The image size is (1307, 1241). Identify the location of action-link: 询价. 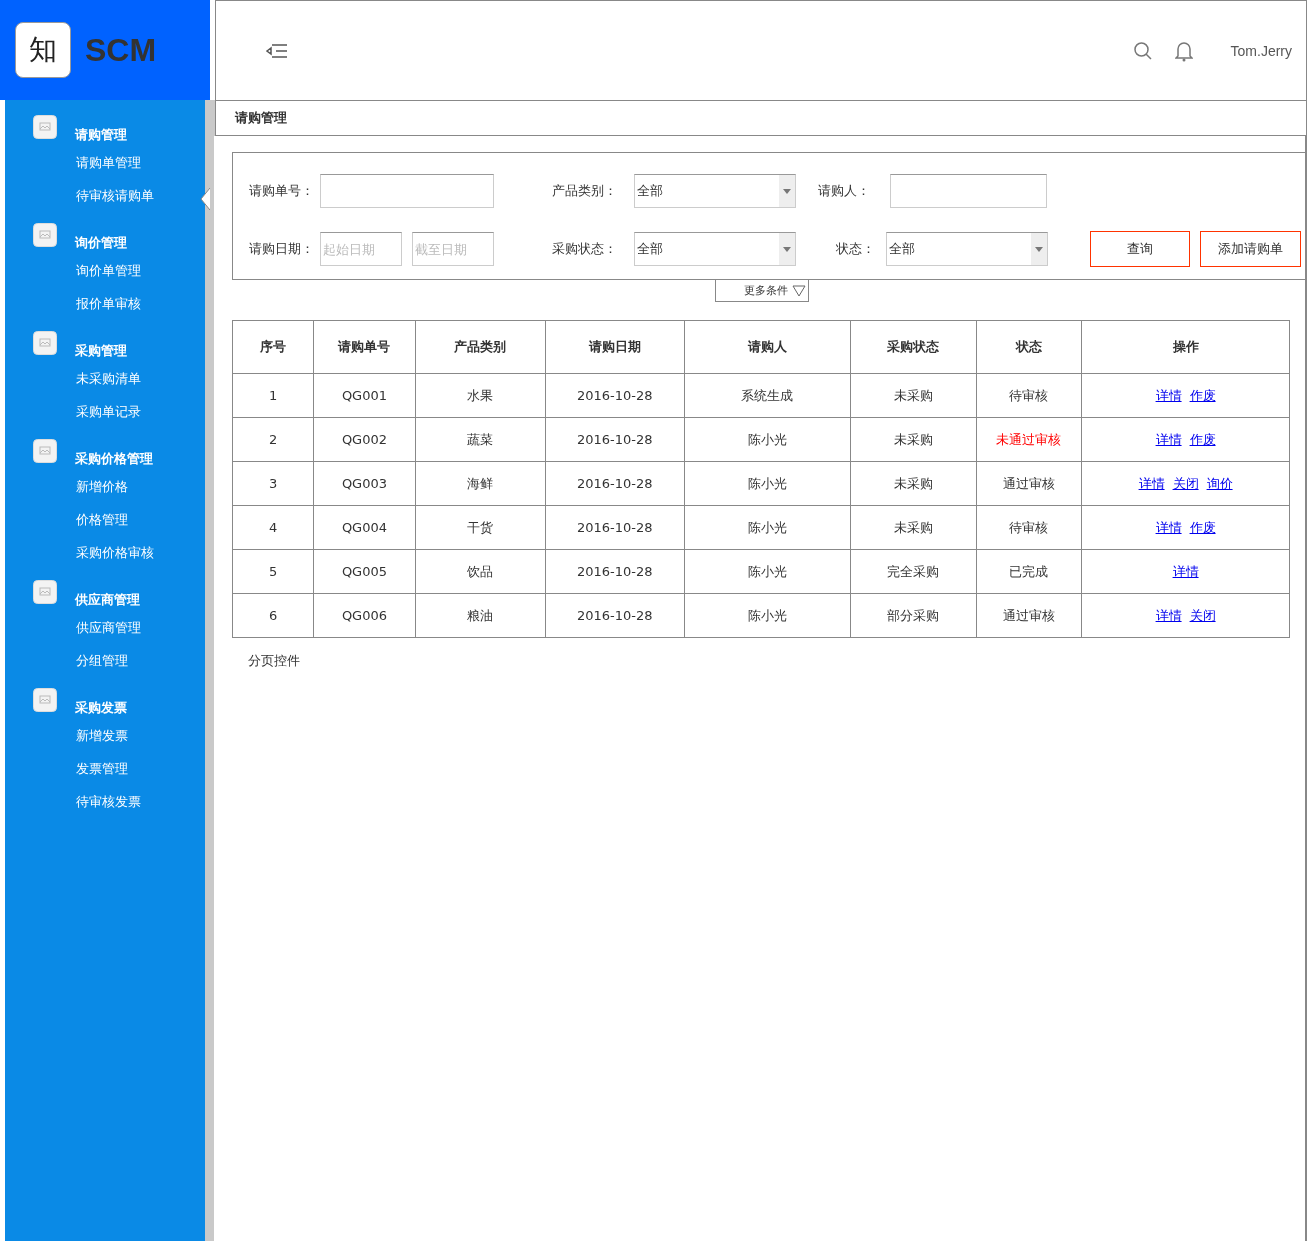
(1219, 483).